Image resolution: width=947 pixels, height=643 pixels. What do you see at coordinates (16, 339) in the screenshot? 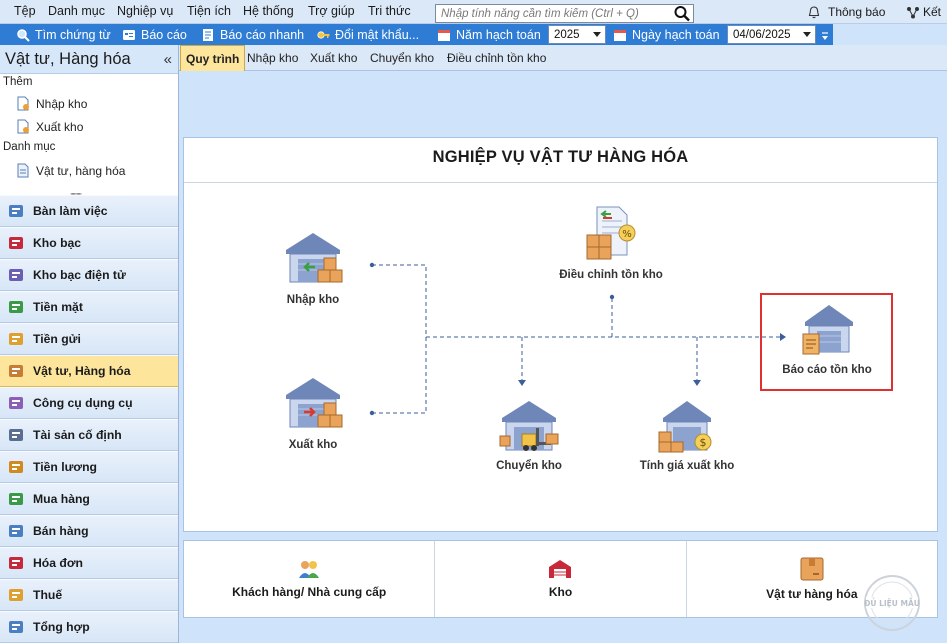
I see `deposit-icon` at bounding box center [16, 339].